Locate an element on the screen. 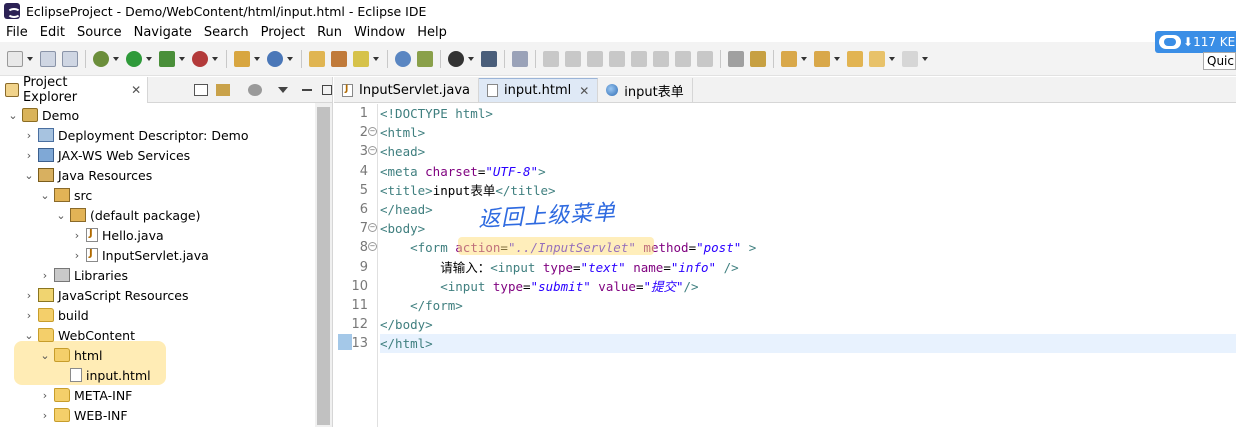  code-line: </form> is located at coordinates (808, 305).